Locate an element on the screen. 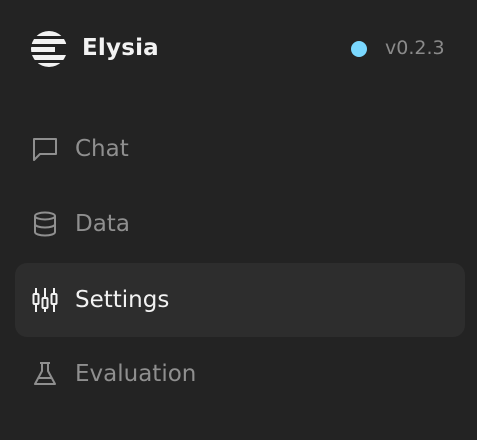 The image size is (477, 440). app-name: Elysia is located at coordinates (120, 48).